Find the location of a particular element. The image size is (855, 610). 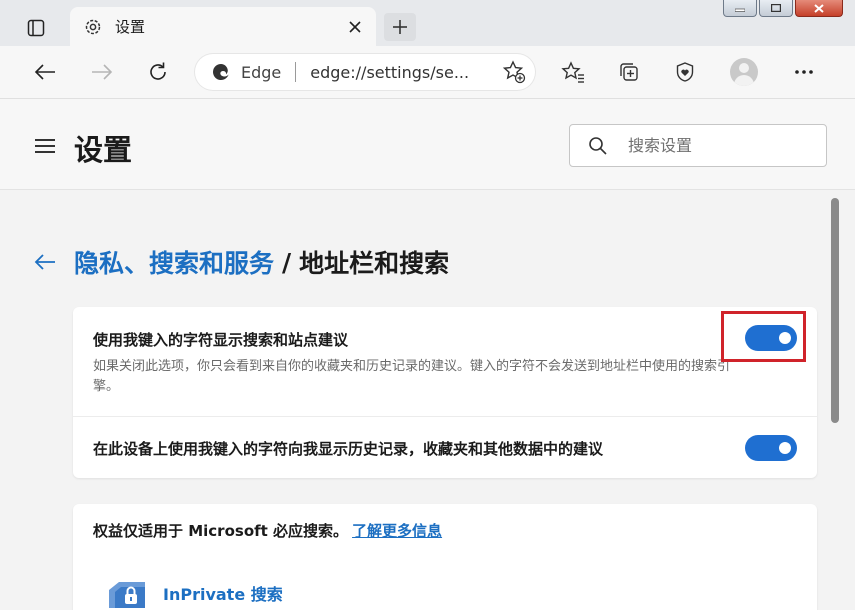

new-tab-button is located at coordinates (400, 27).